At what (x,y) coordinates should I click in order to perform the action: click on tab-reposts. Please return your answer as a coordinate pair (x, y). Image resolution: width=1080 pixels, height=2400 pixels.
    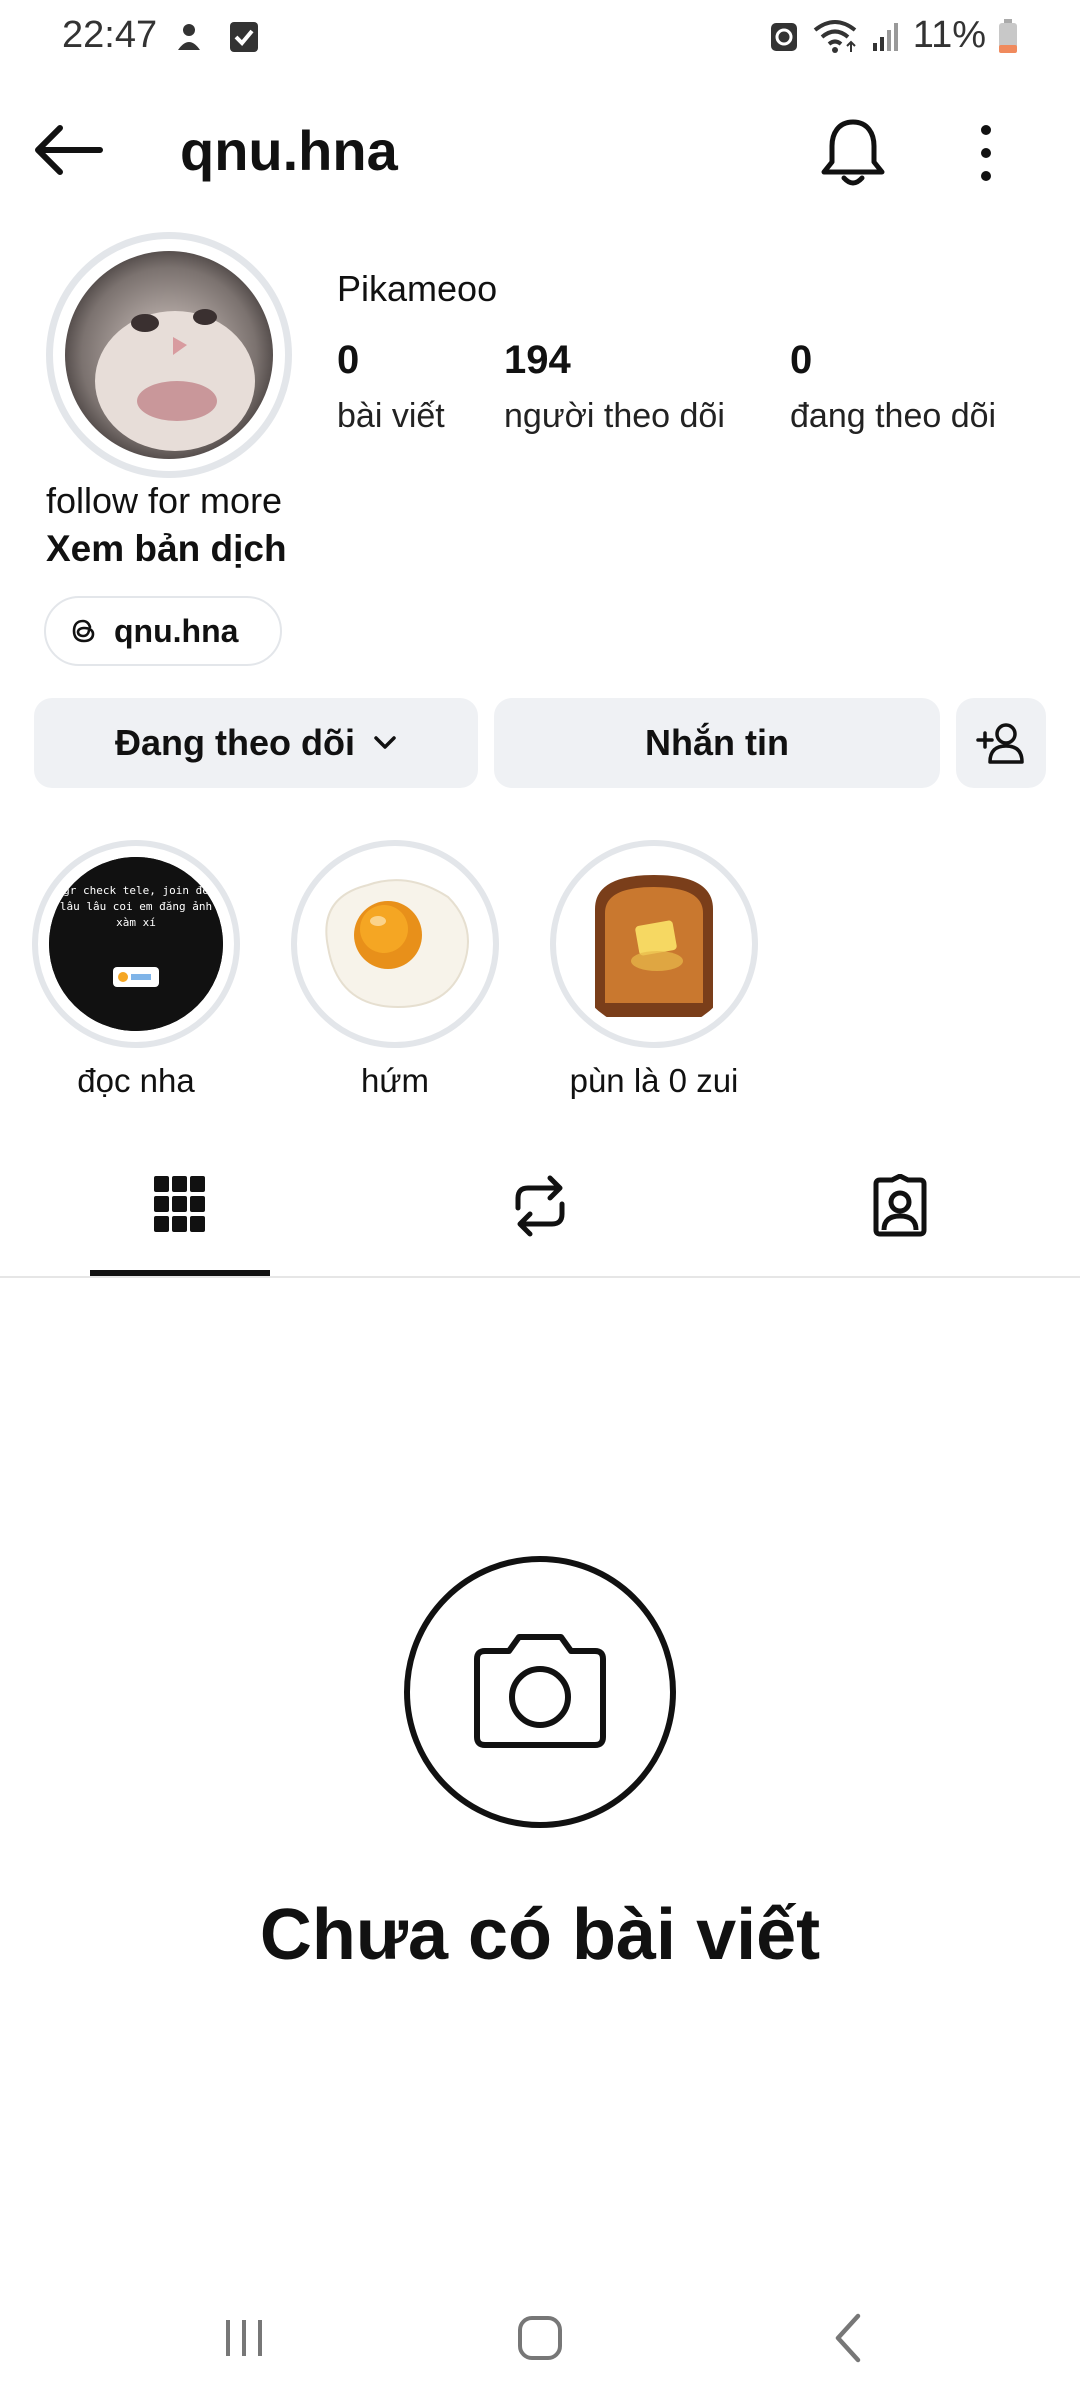
    Looking at the image, I should click on (540, 1211).